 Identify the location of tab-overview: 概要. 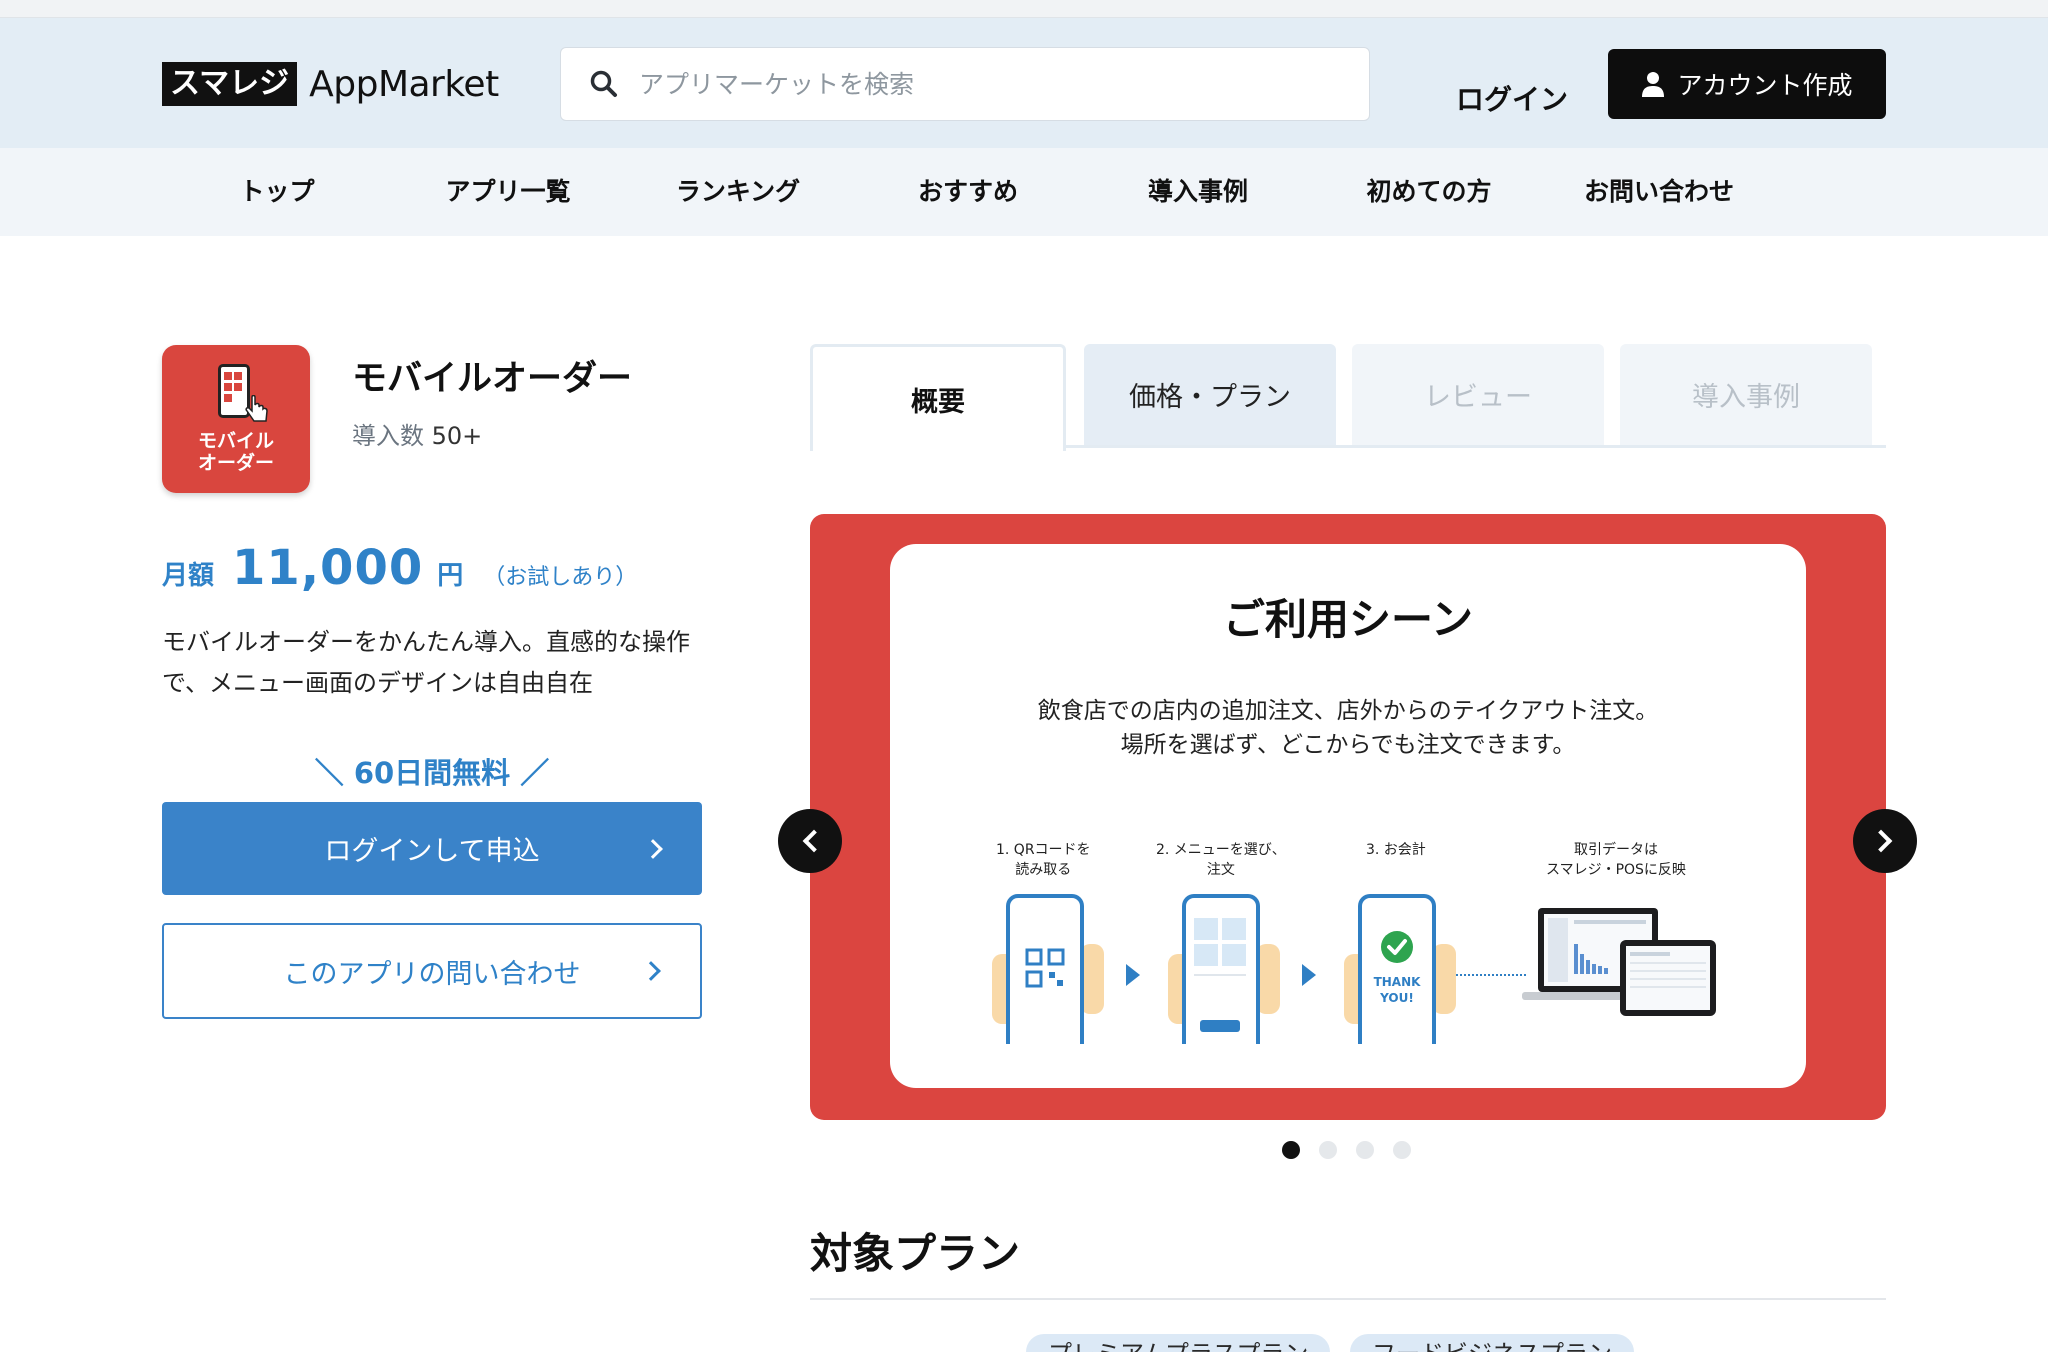
(938, 397).